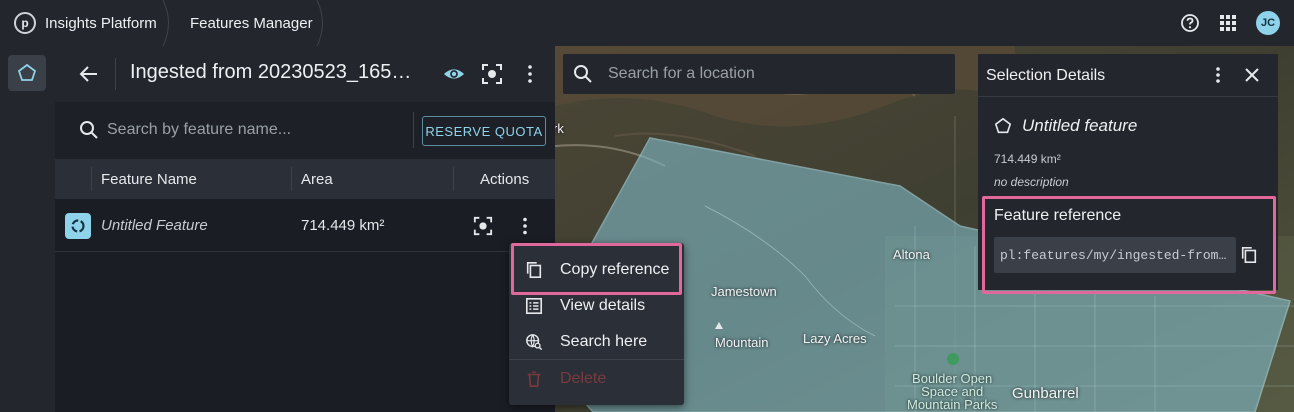 The image size is (1294, 412). I want to click on map-label-mountain: Mountain, so click(742, 342).